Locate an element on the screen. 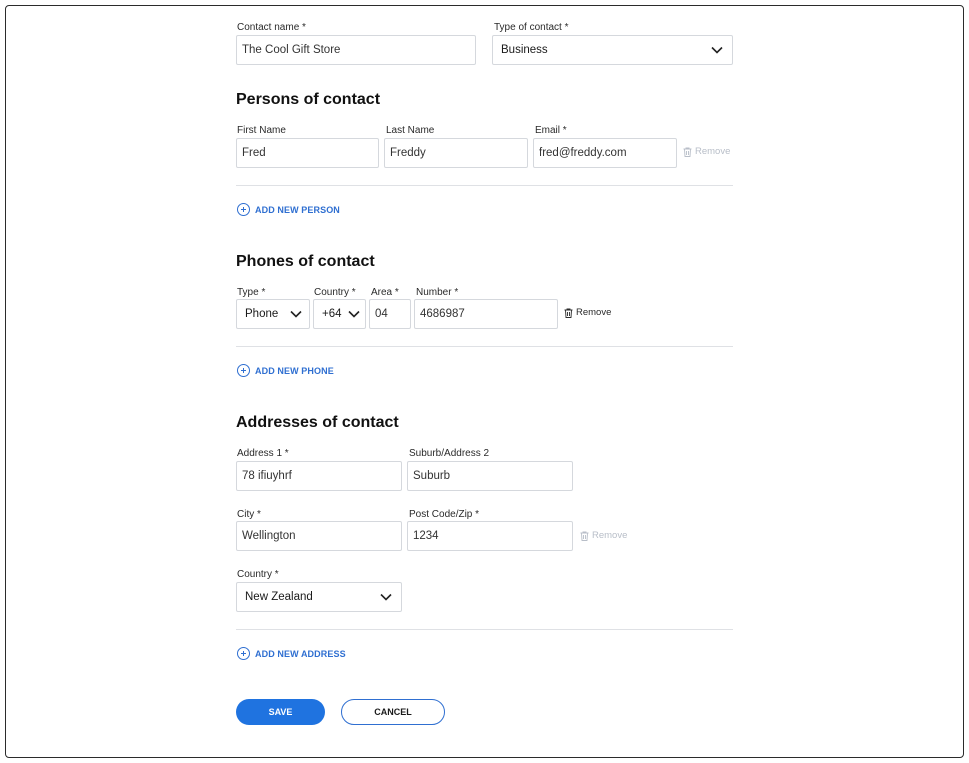 Image resolution: width=969 pixels, height=763 pixels. remove-phone-button: Remove is located at coordinates (587, 312).